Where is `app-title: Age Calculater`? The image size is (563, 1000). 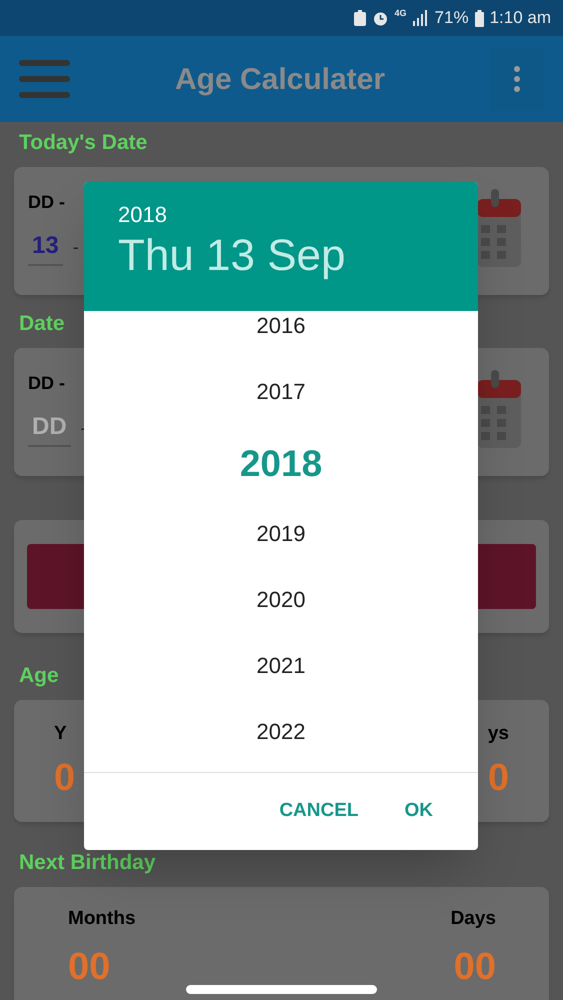 app-title: Age Calculater is located at coordinates (280, 80).